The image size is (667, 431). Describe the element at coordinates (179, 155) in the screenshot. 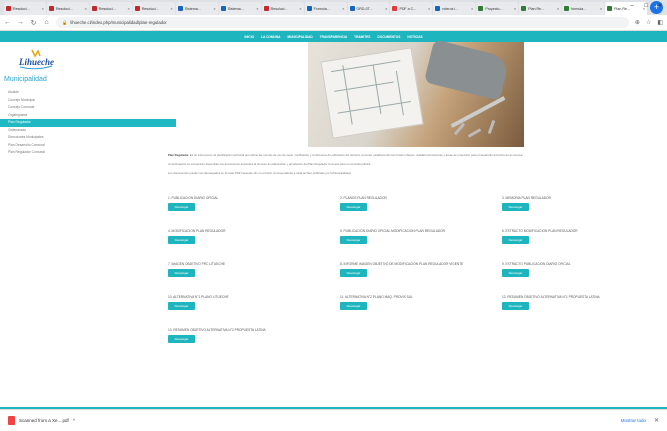

I see `intro-bold: Plan Regulador.` at that location.